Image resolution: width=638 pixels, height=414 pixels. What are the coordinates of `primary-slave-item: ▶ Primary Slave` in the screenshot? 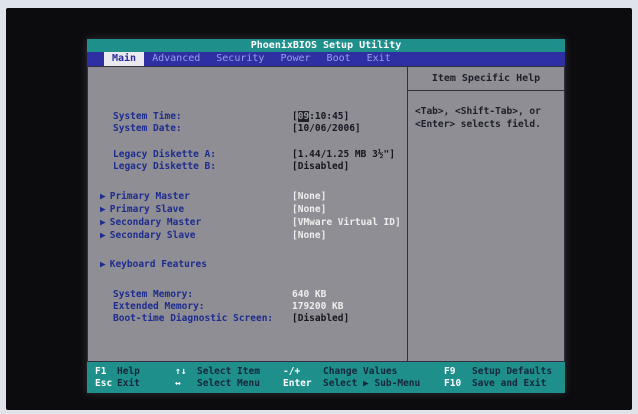 It's located at (142, 210).